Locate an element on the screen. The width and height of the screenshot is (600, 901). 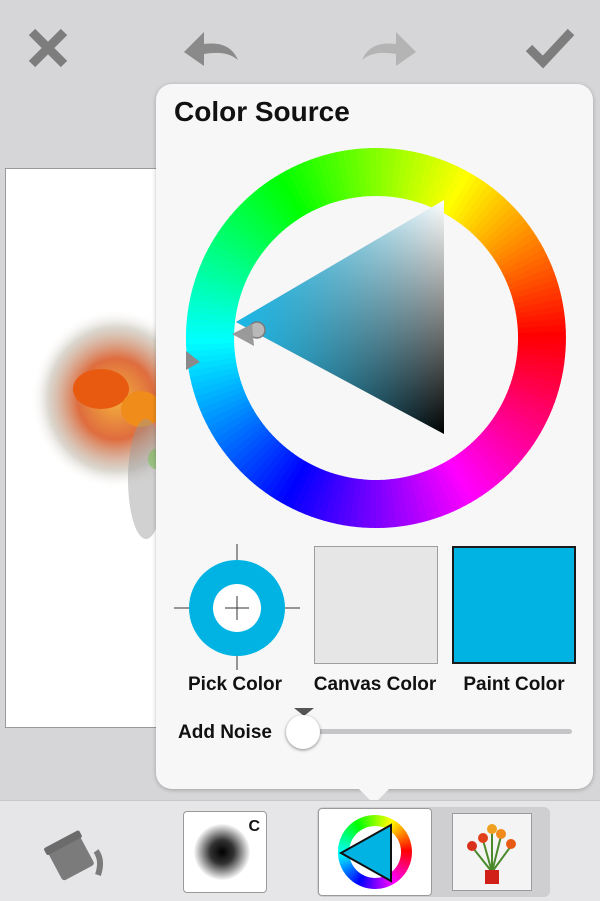
checkmark-icon is located at coordinates (550, 48).